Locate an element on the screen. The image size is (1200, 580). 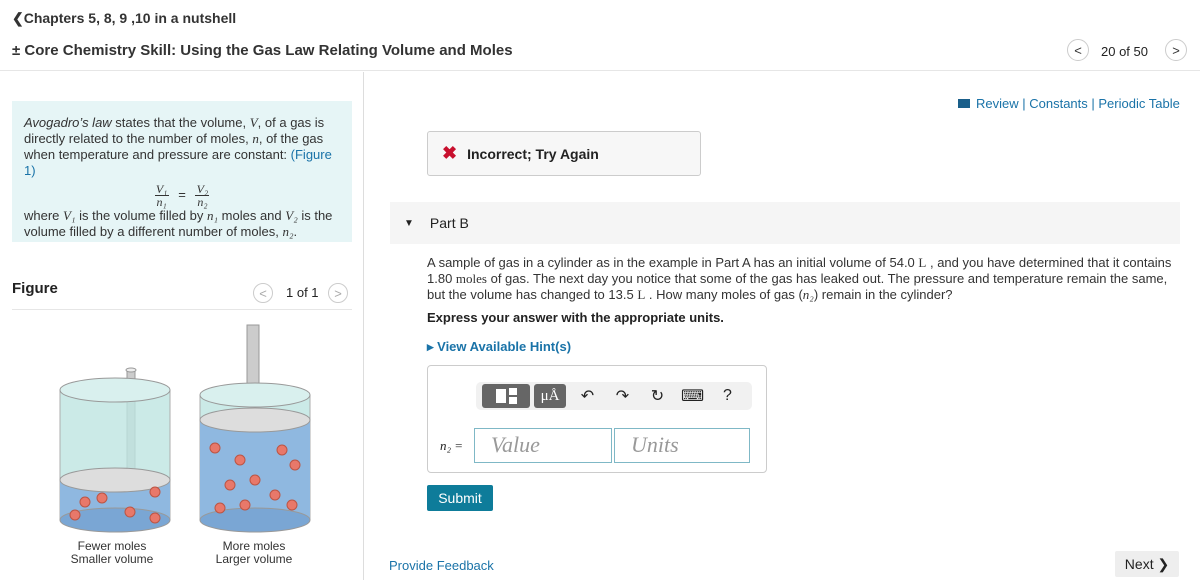
unit: moles is located at coordinates (471, 278).